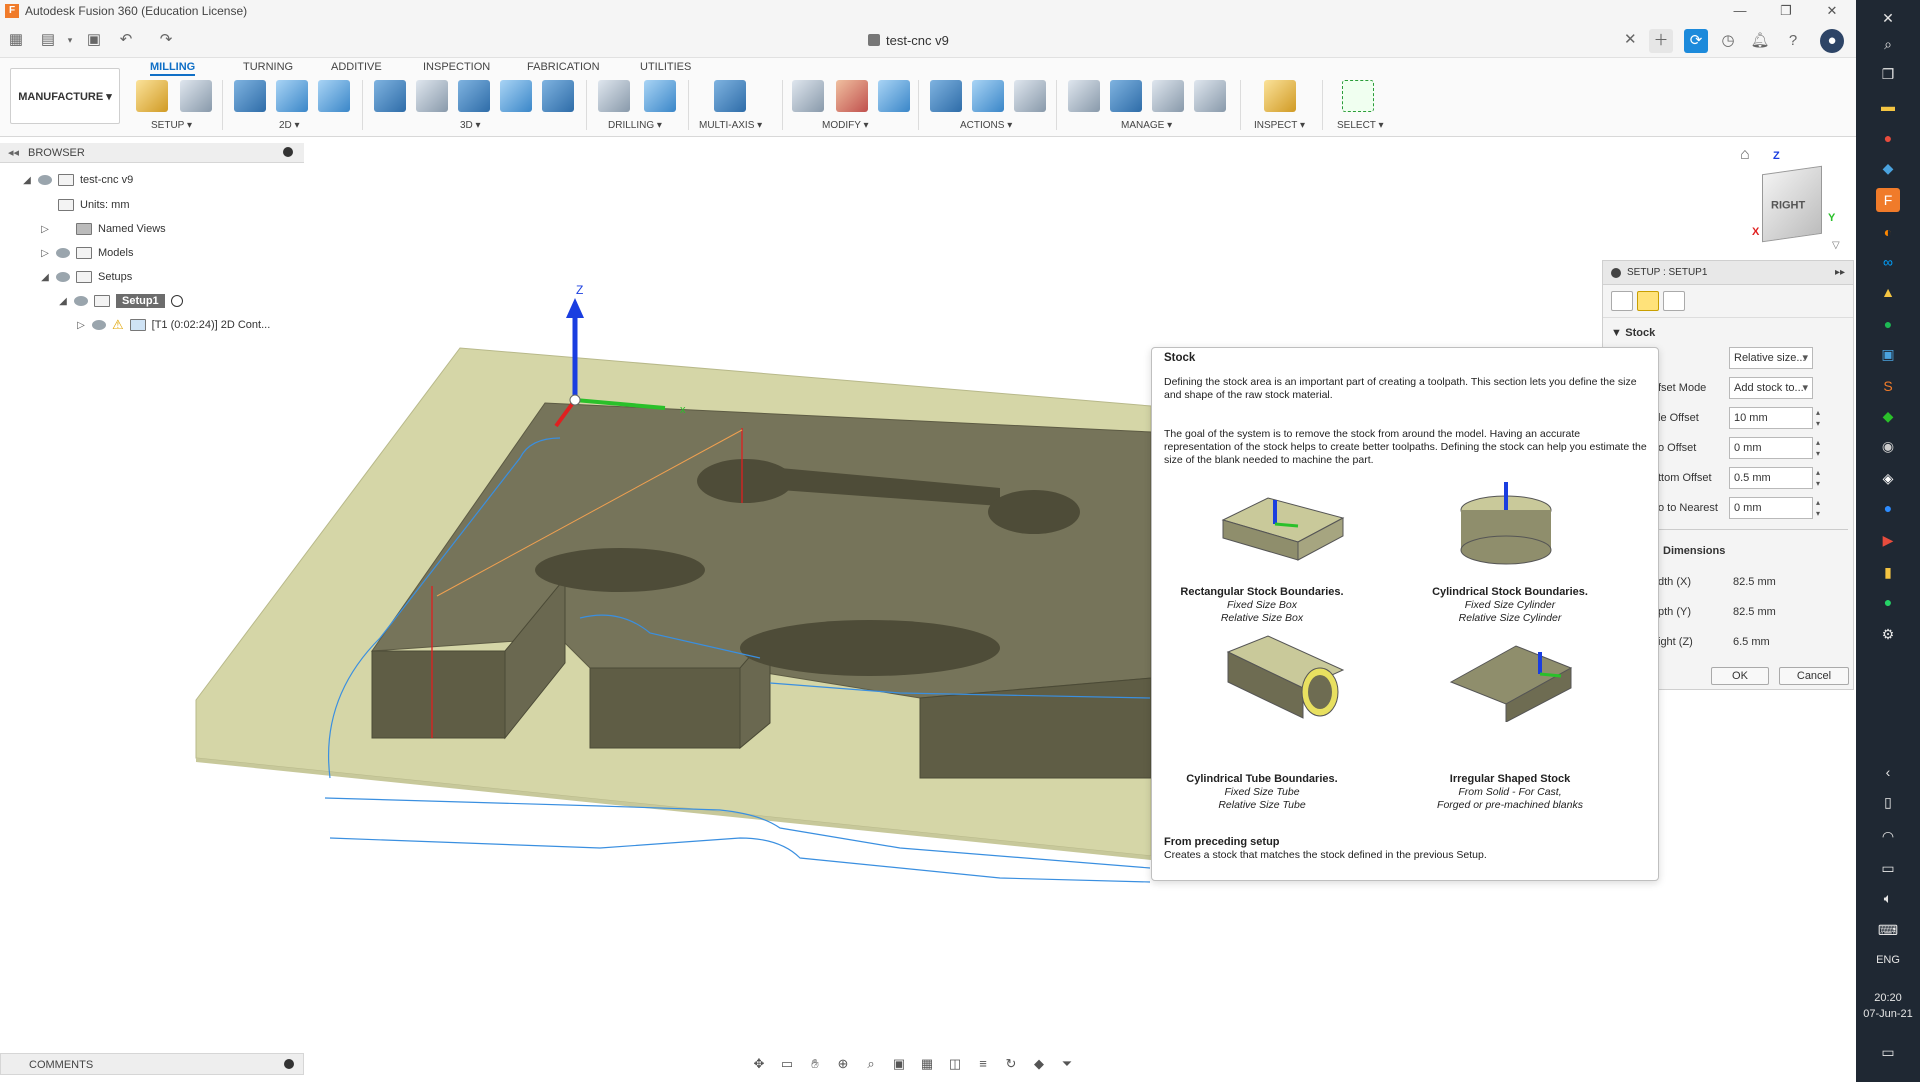  I want to click on filter-icon: ⏷, so click(1067, 1064).